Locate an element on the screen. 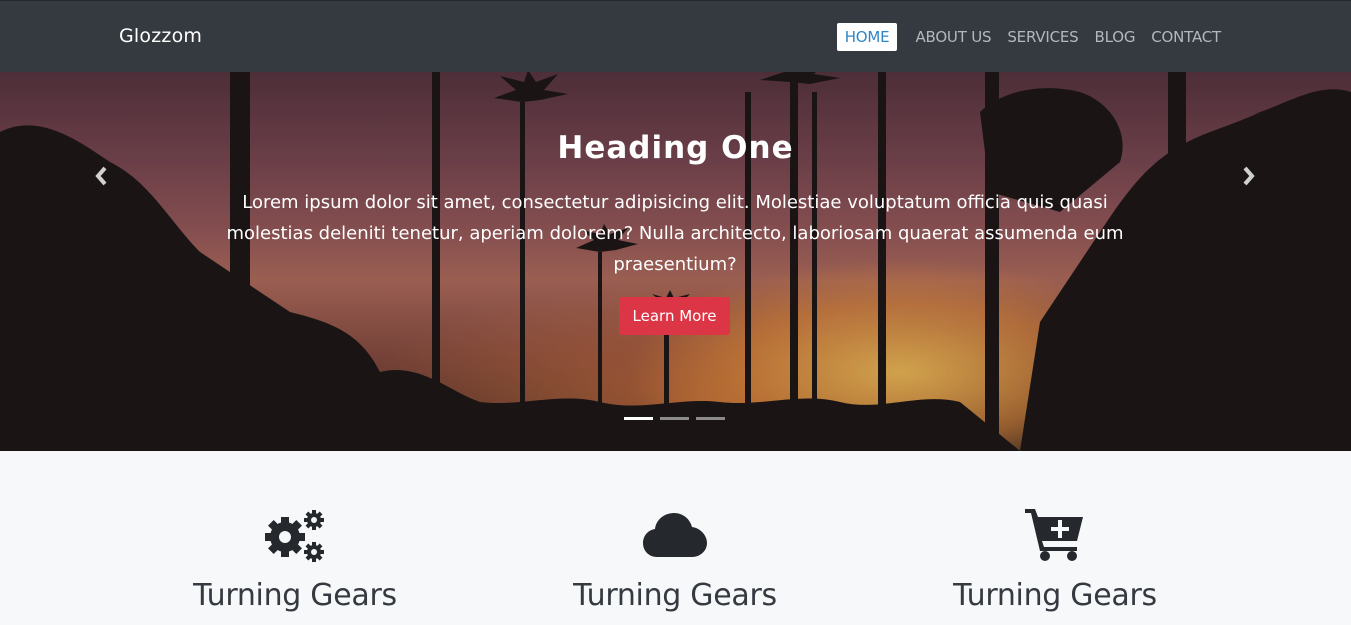 The width and height of the screenshot is (1351, 625). cogs-icon is located at coordinates (294, 536).